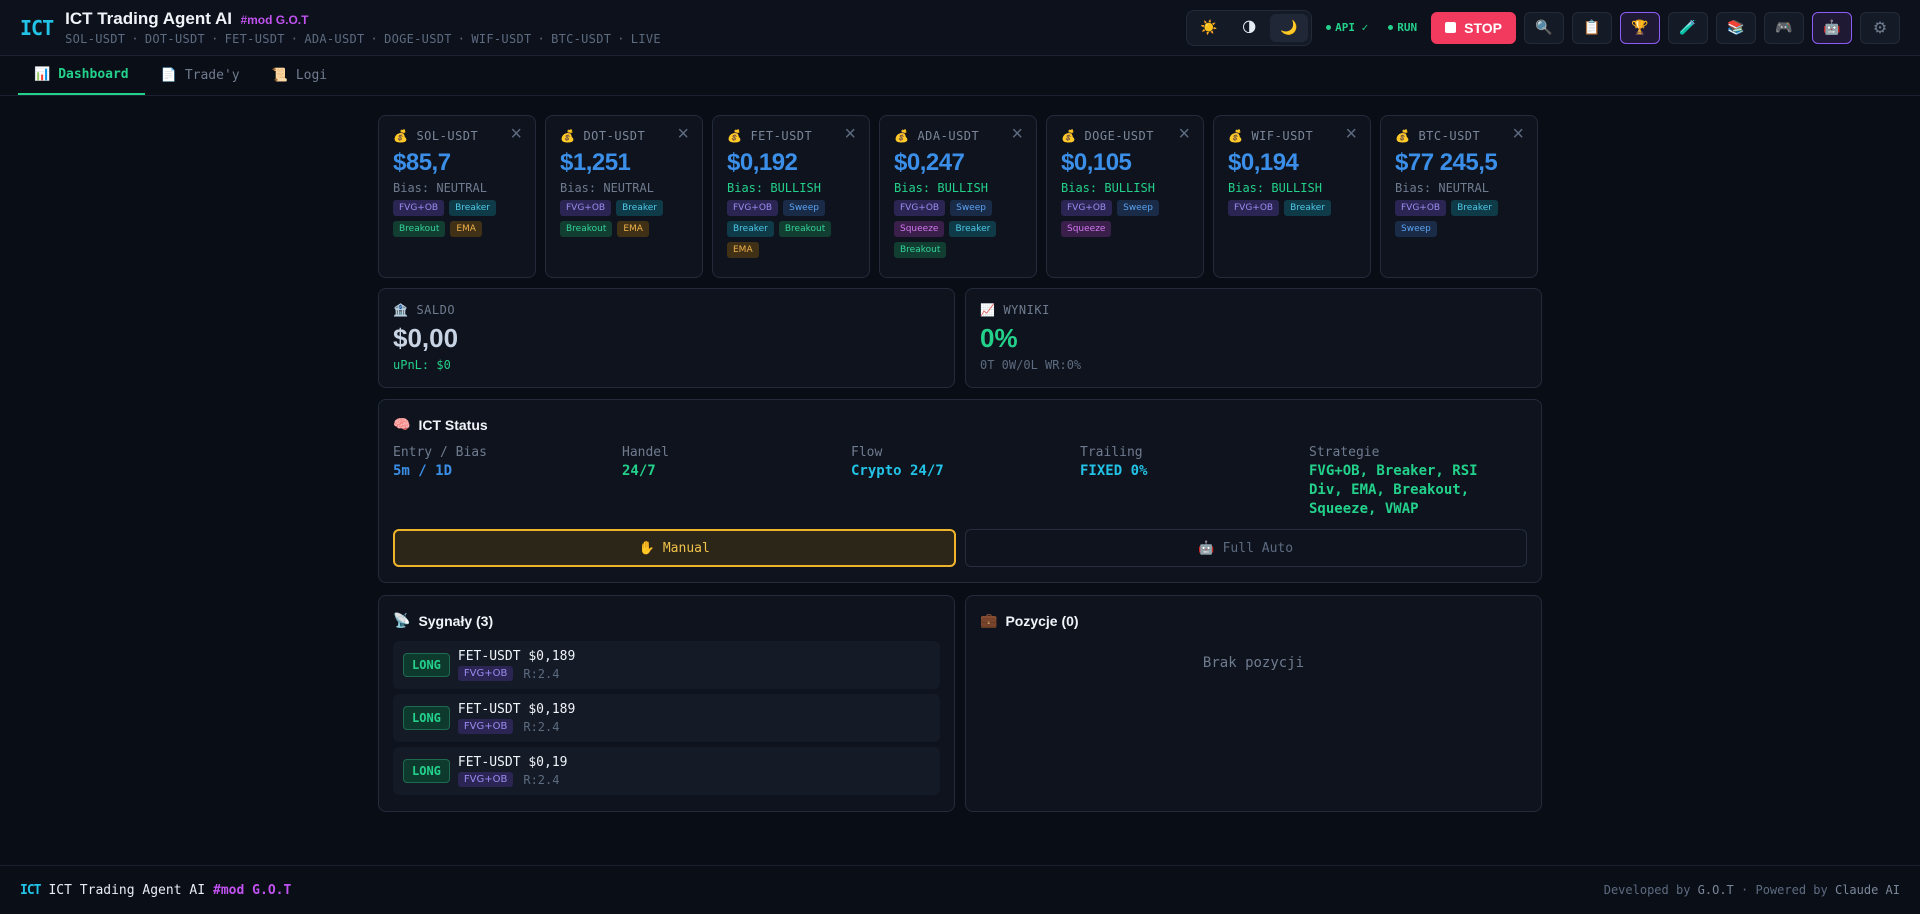  What do you see at coordinates (1347, 27) in the screenshot?
I see `api-status: API ✓` at bounding box center [1347, 27].